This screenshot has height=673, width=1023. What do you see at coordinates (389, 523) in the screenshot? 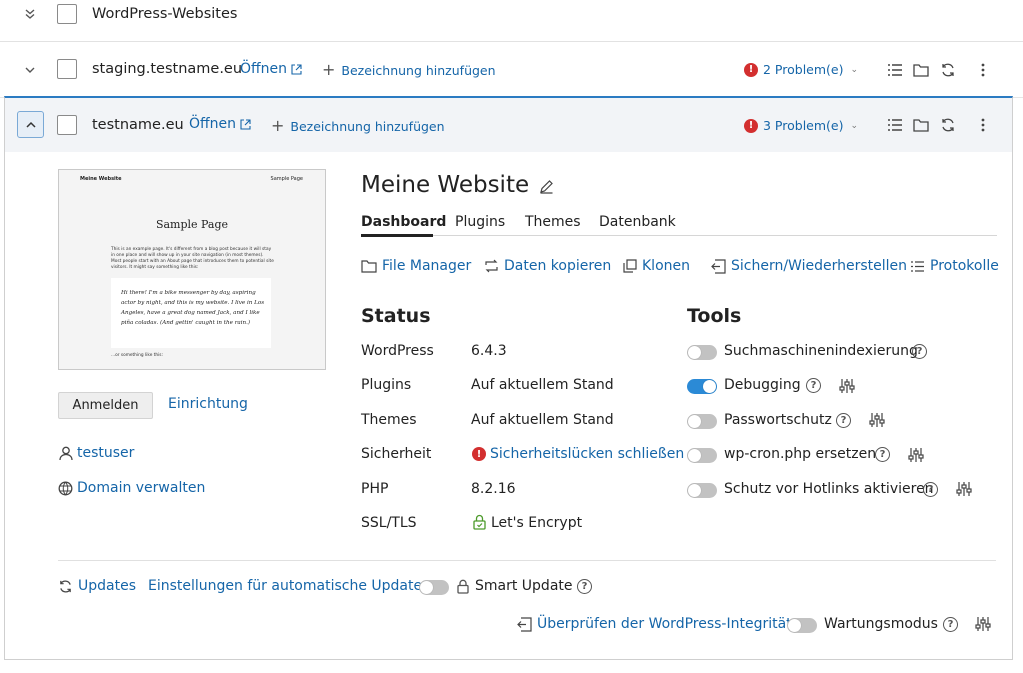
I see `status-label-ssl: SSL/TLS` at bounding box center [389, 523].